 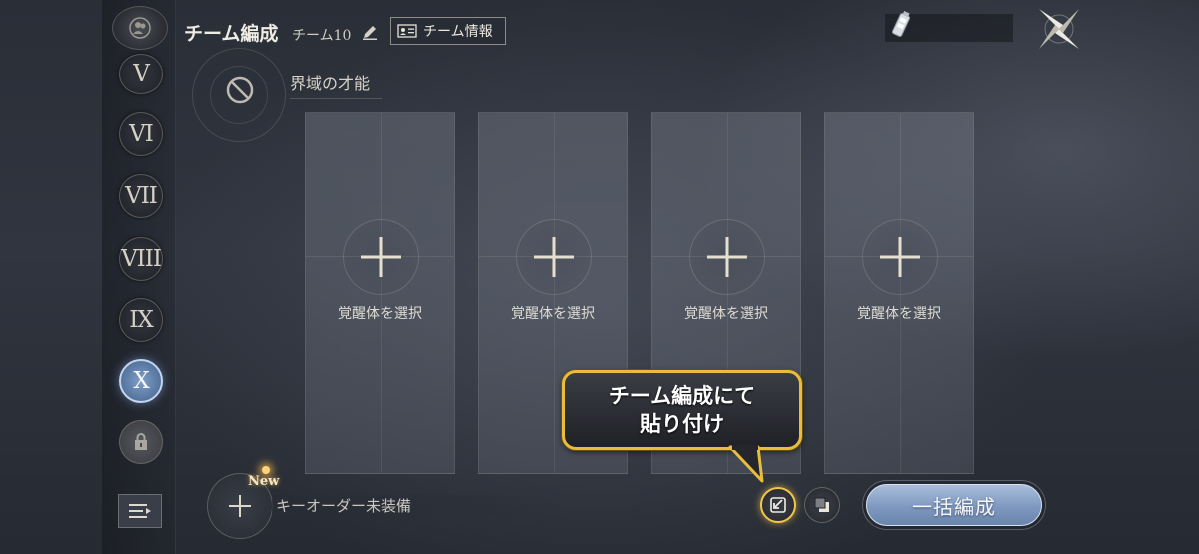 What do you see at coordinates (458, 32) in the screenshot?
I see `team-info-label: チーム情報` at bounding box center [458, 32].